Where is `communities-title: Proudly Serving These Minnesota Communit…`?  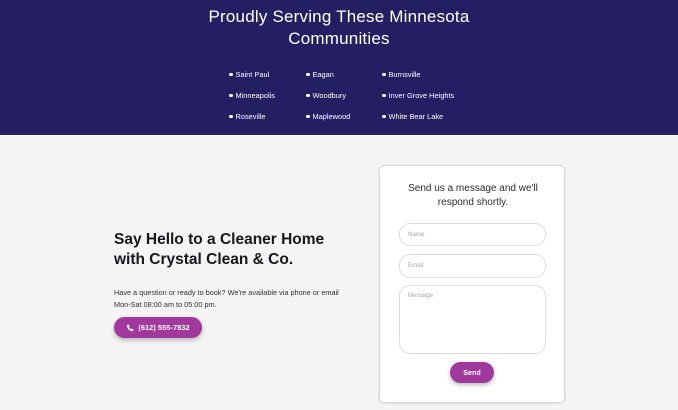
communities-title: Proudly Serving These Minnesota Communit… is located at coordinates (339, 28).